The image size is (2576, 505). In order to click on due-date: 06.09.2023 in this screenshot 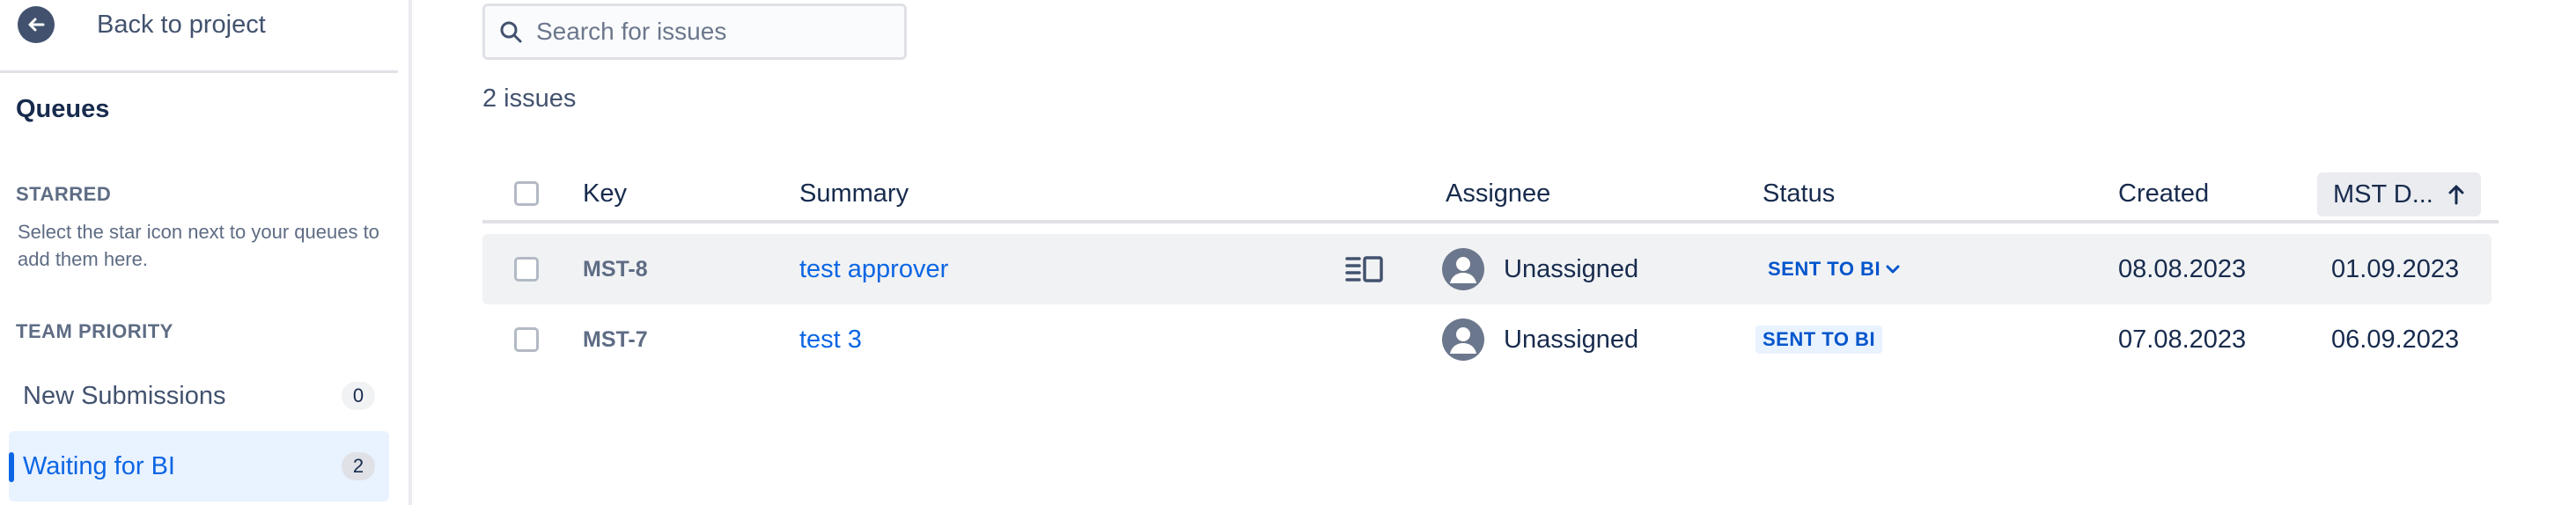, I will do `click(2395, 339)`.